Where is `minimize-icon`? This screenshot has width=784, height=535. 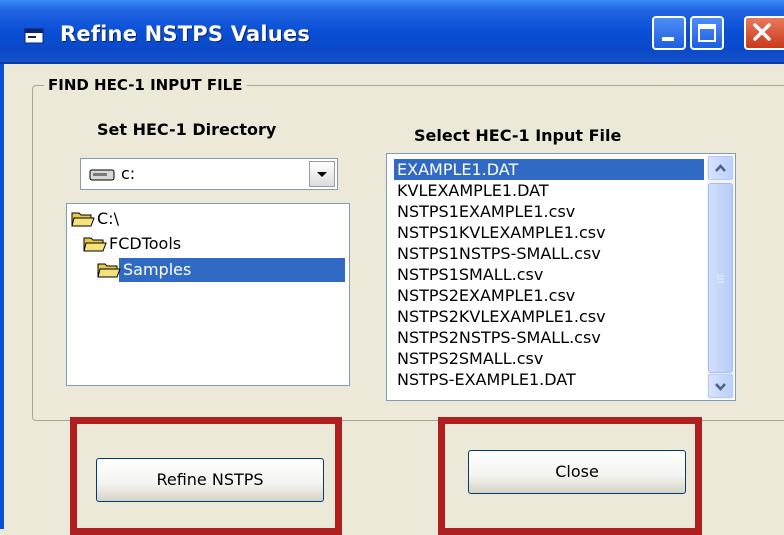
minimize-icon is located at coordinates (668, 39).